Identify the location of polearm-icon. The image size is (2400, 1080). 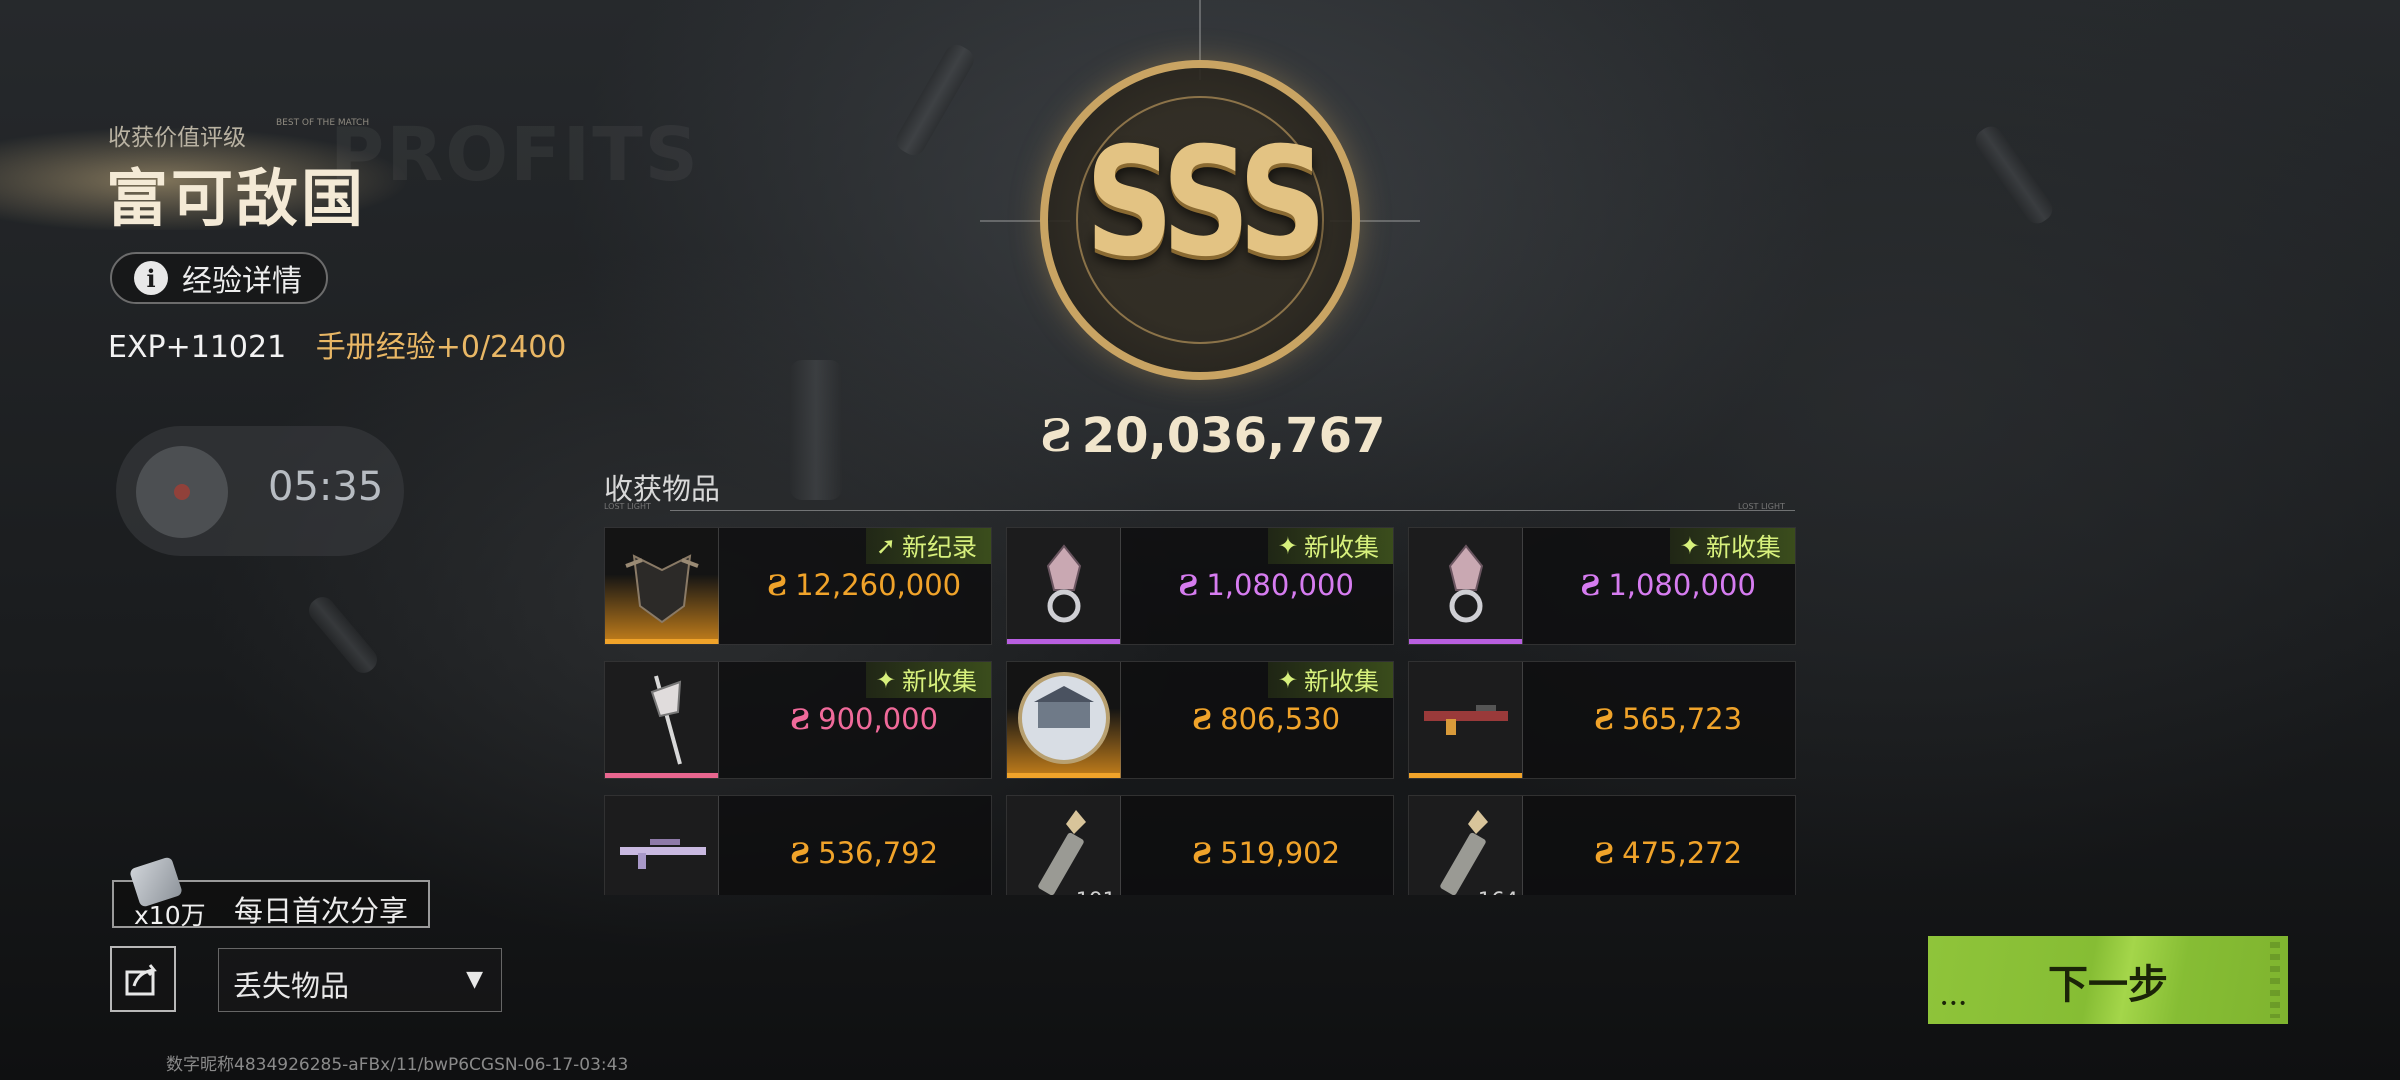
(662, 720).